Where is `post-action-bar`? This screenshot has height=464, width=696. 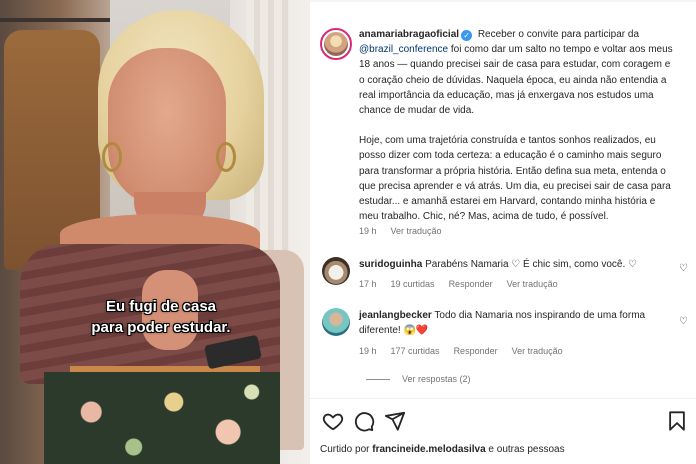 post-action-bar is located at coordinates (505, 422).